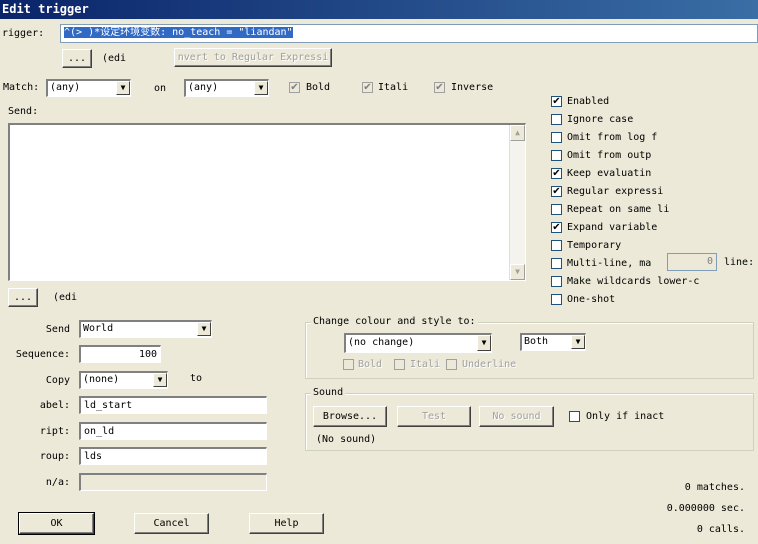  I want to click on option-enabled-checkbox: ✔, so click(556, 101).